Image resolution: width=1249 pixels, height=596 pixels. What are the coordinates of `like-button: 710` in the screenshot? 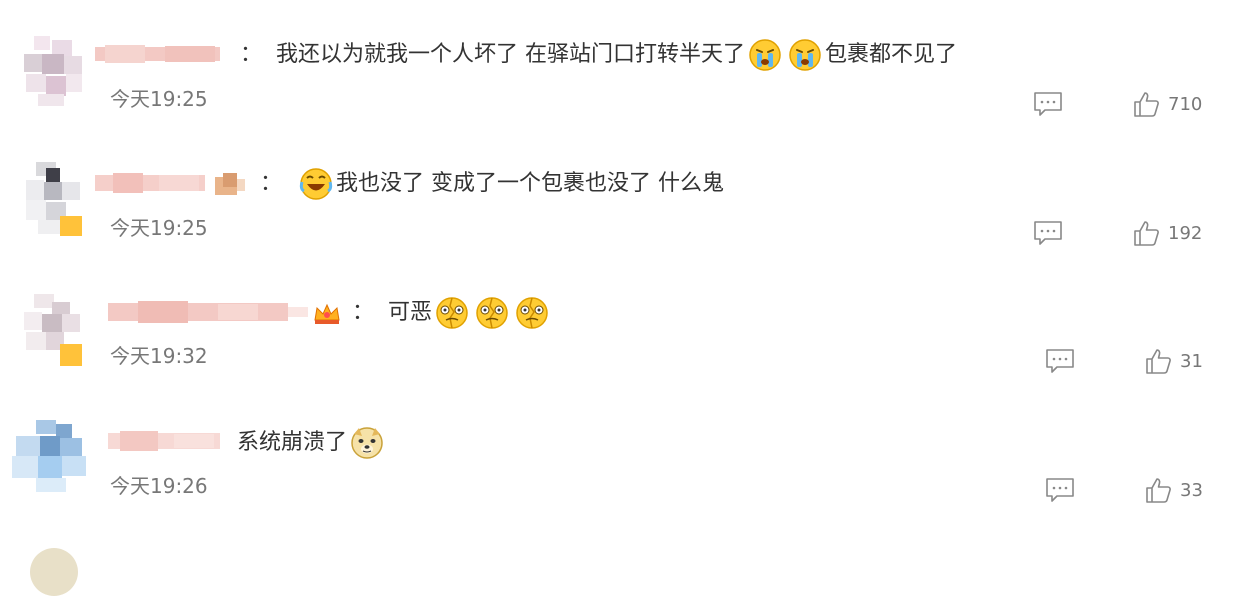 It's located at (1167, 104).